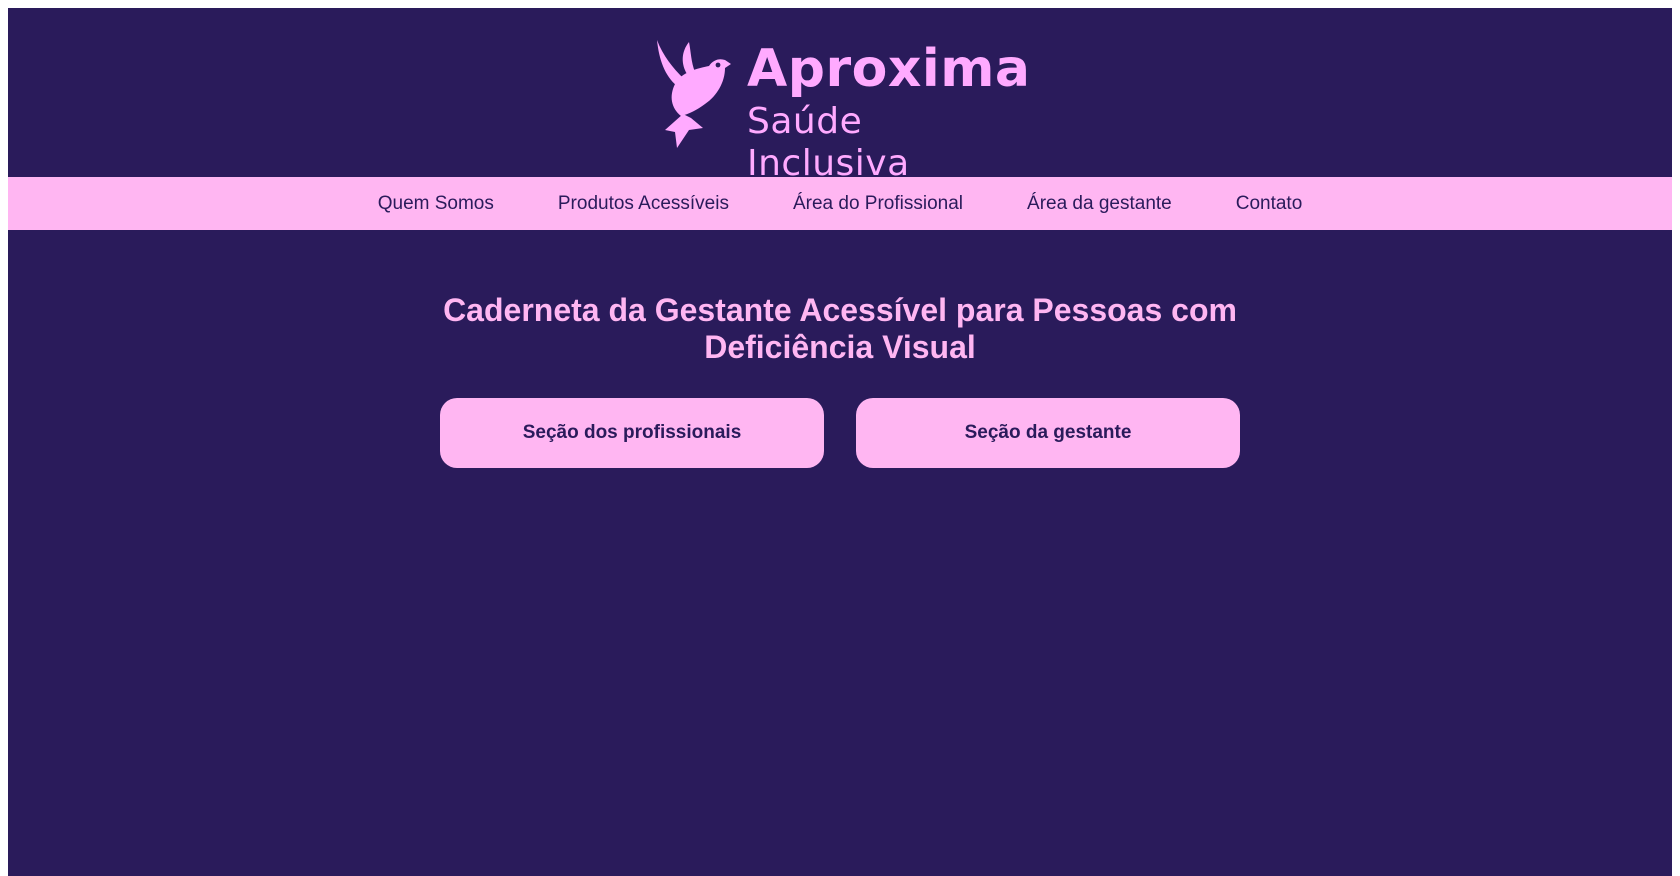  What do you see at coordinates (889, 69) in the screenshot?
I see `brand-name: Aproxima` at bounding box center [889, 69].